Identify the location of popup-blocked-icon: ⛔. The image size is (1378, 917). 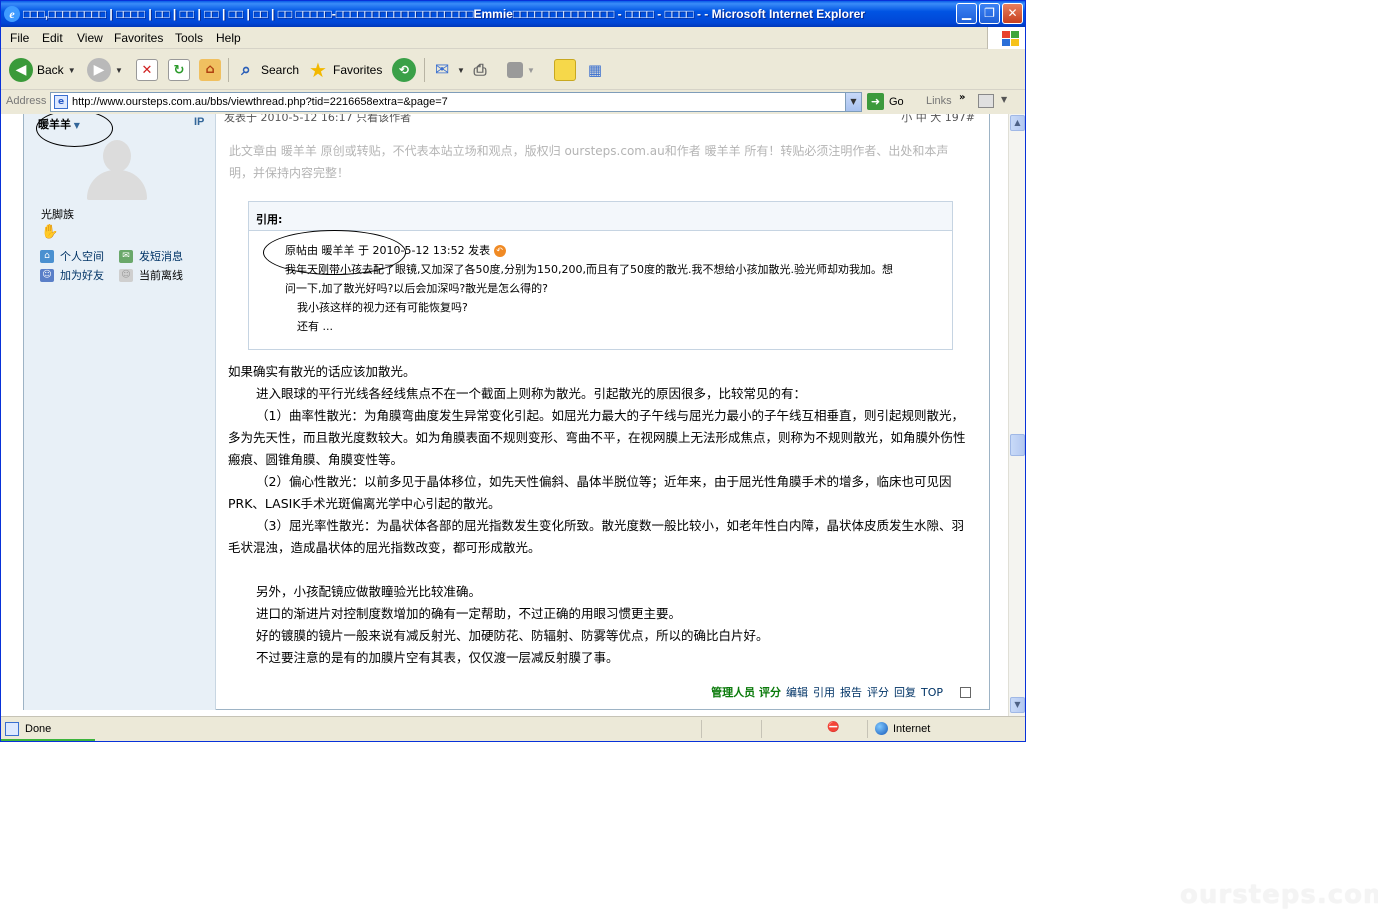
(835, 729).